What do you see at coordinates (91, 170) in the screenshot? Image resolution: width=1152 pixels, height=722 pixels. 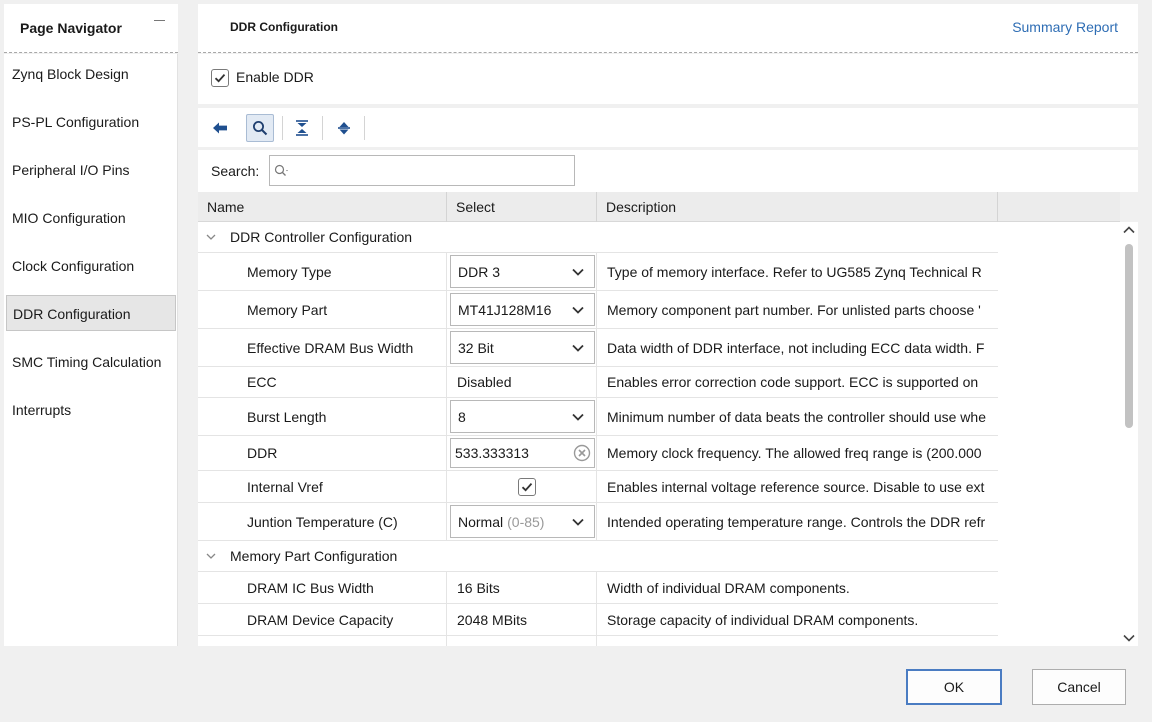 I see `nav-item-peripheral-io-pins: Peripheral I/O Pins` at bounding box center [91, 170].